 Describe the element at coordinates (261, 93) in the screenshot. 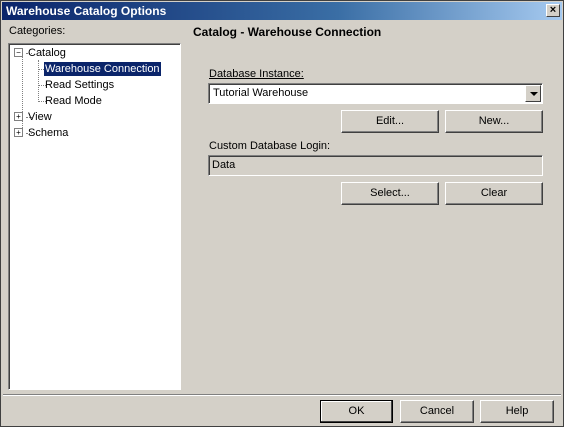

I see `db-instance-value: Tutorial Warehouse` at that location.